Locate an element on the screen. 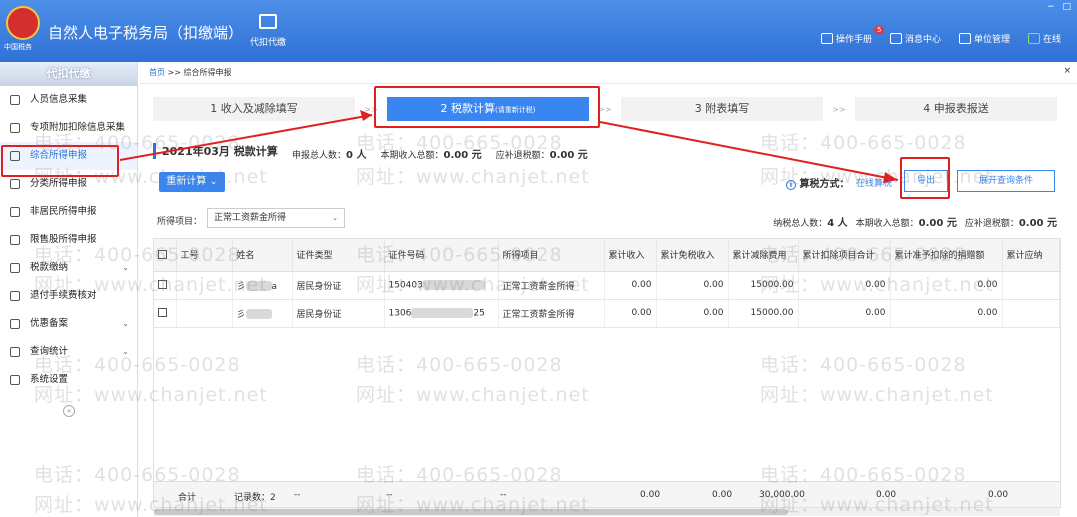  annotation-arrows is located at coordinates (509, 146).